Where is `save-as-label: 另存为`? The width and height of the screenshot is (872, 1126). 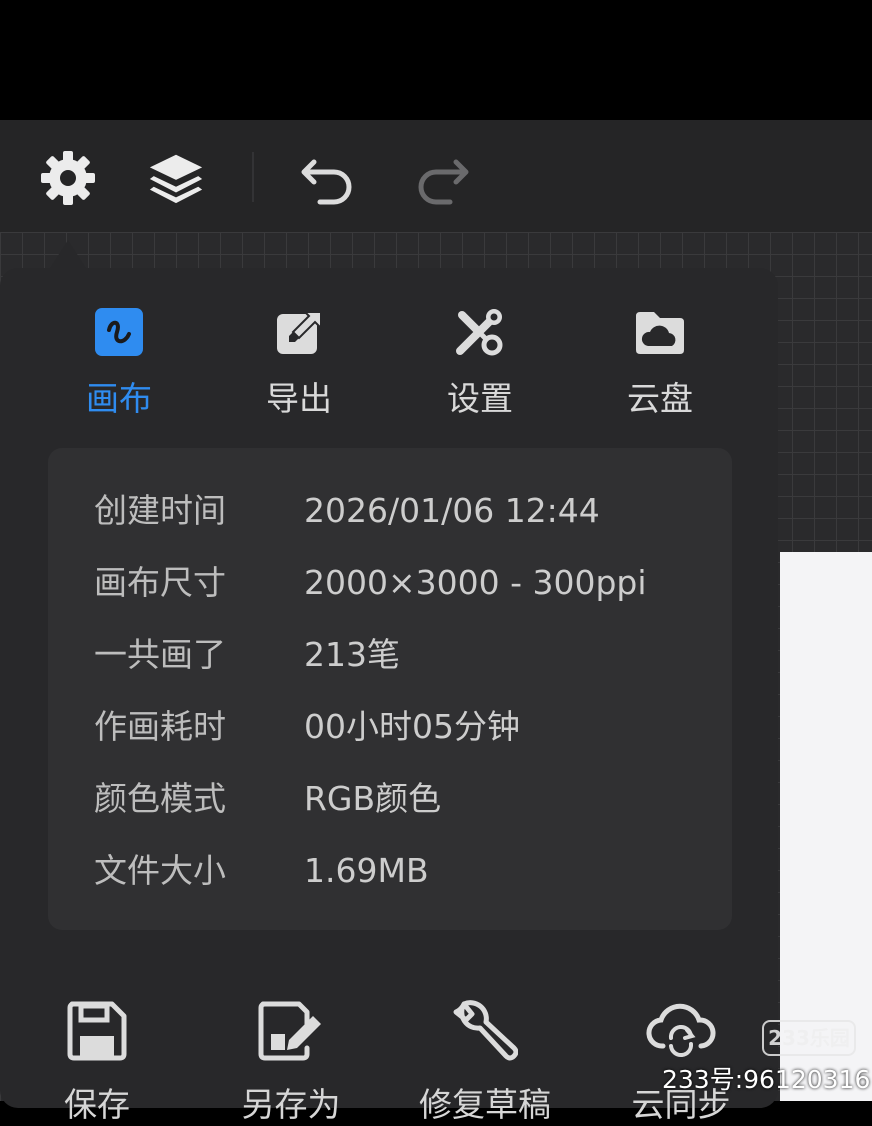
save-as-label: 另存为 is located at coordinates (291, 1104).